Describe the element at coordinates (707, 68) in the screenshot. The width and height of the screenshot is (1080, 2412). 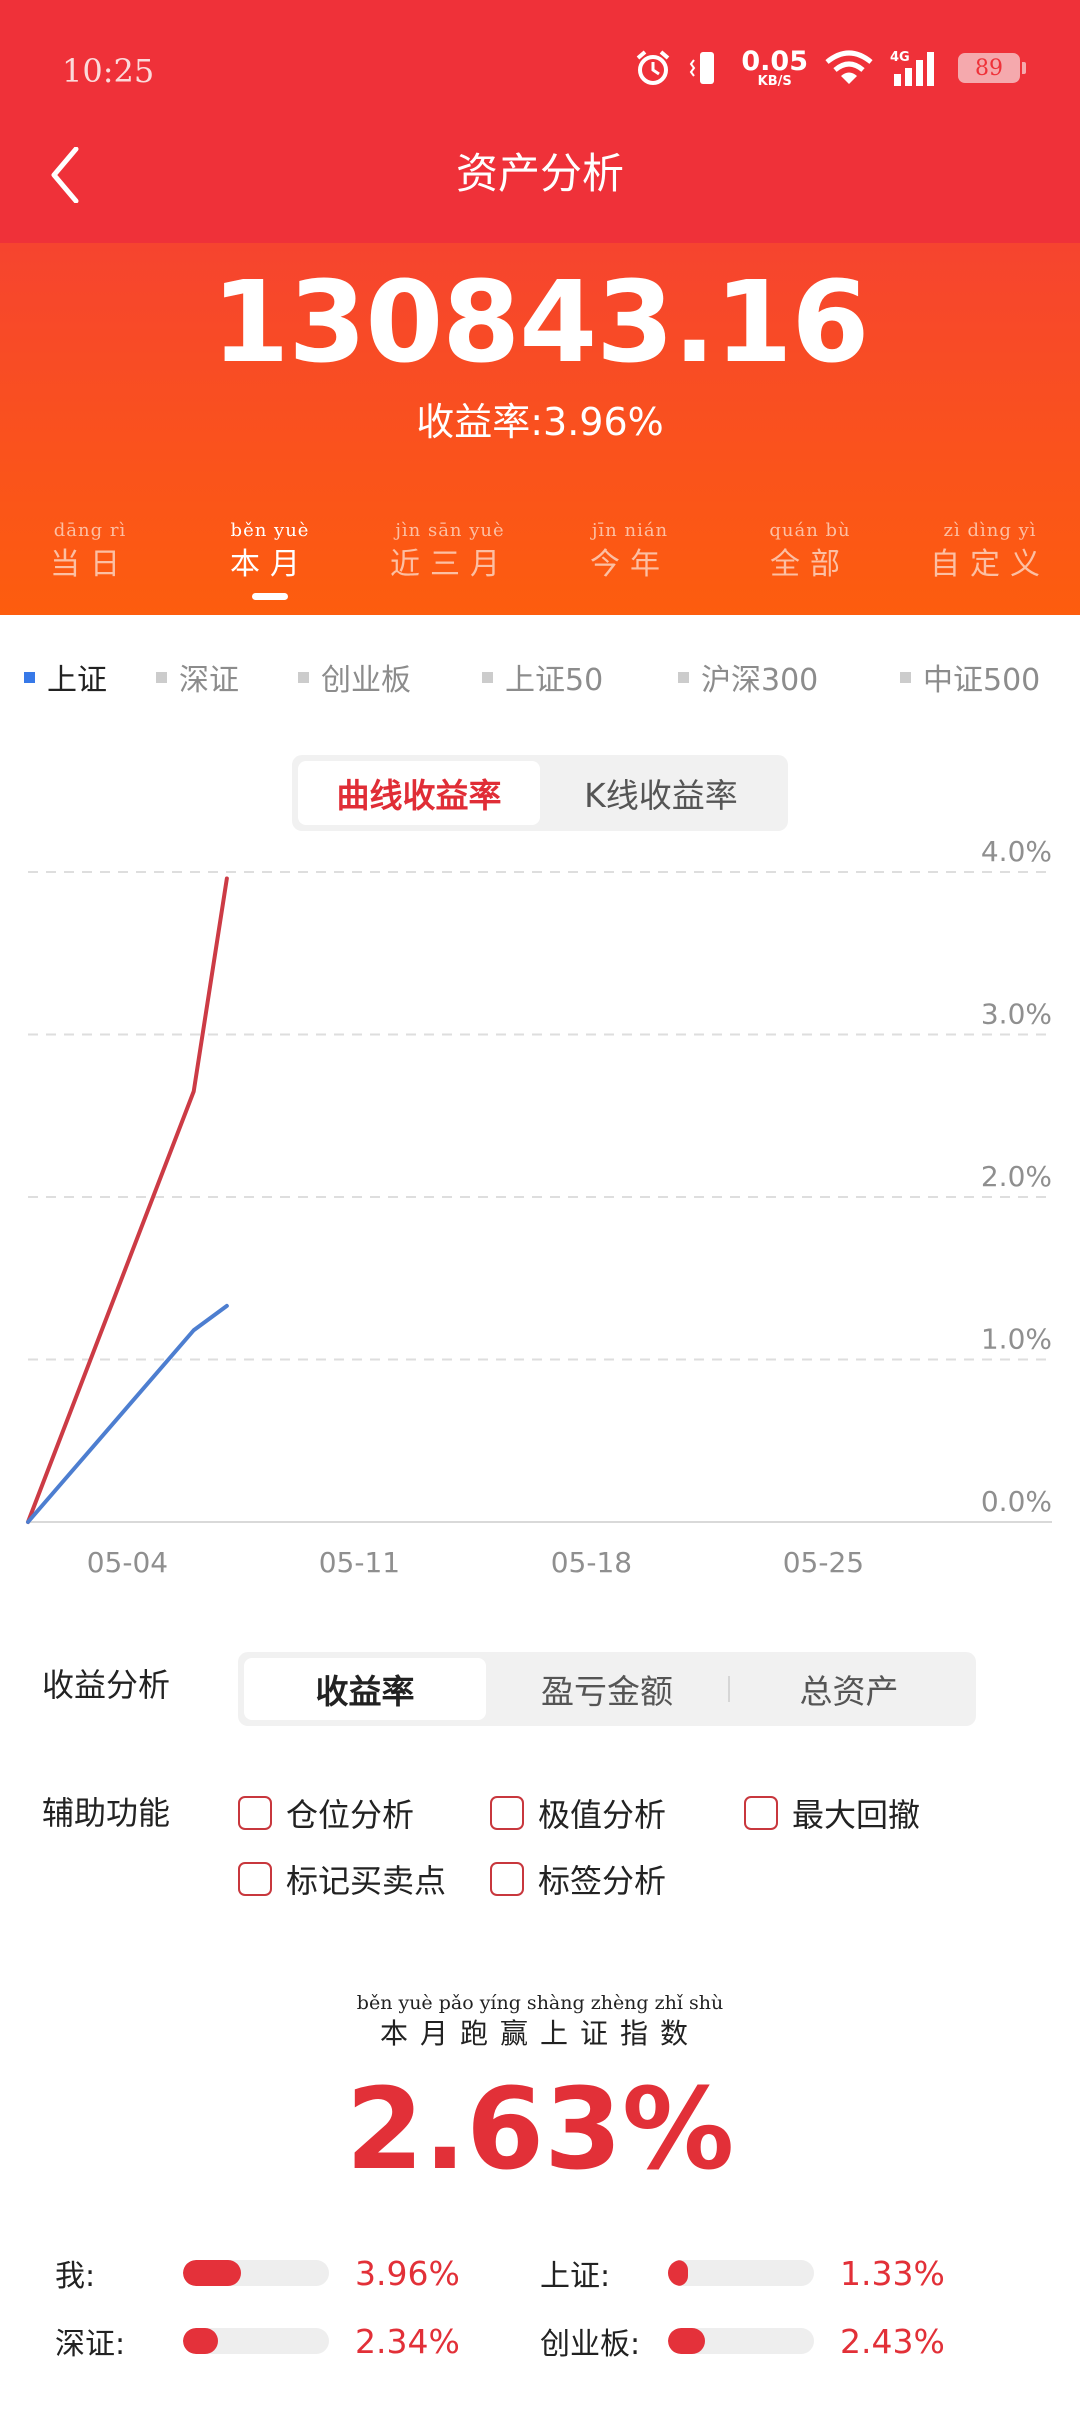
I see `vibrate-icon` at that location.